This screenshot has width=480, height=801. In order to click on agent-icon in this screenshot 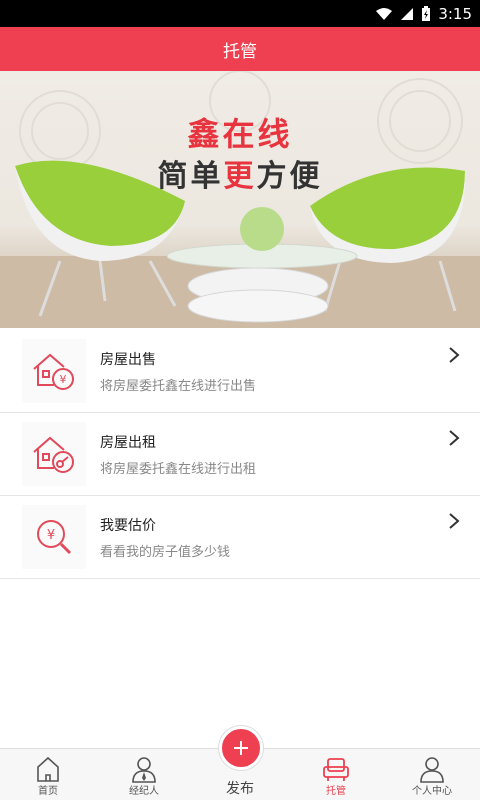, I will do `click(144, 770)`.